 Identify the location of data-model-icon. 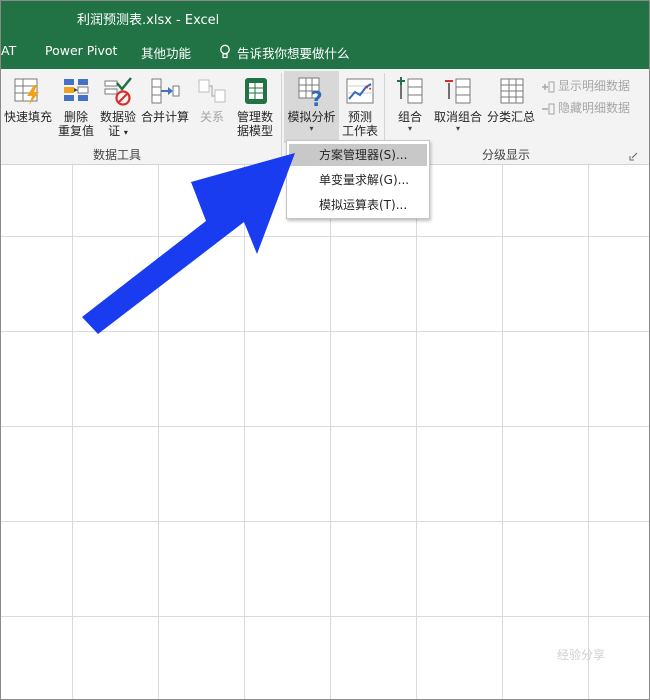
(256, 91).